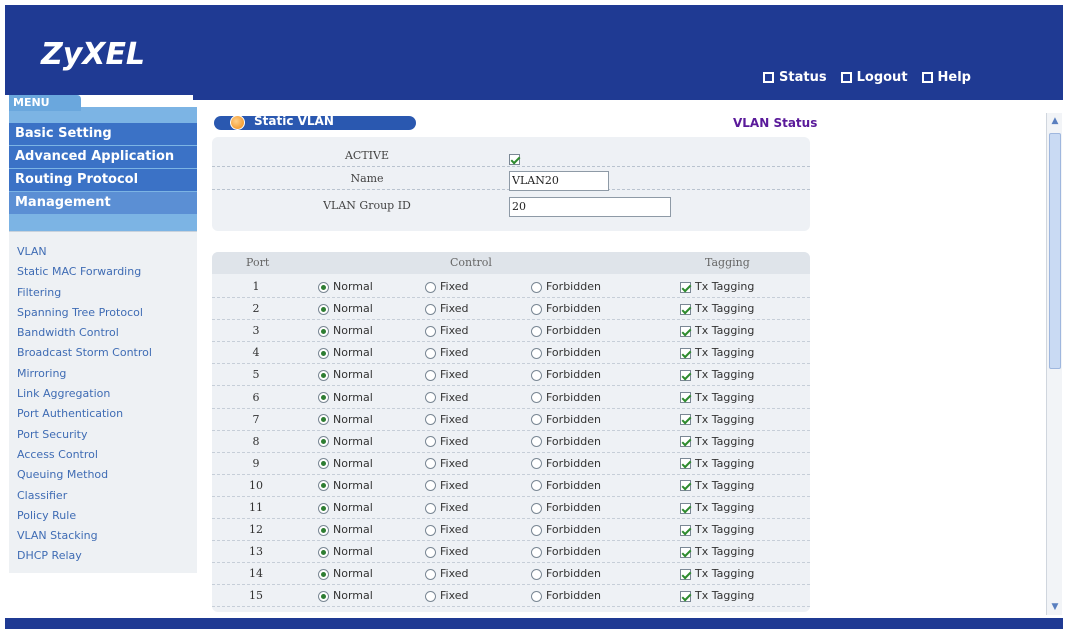 The image size is (1068, 634). What do you see at coordinates (103, 180) in the screenshot?
I see `menu-item-routing-protocol: Routing Protocol` at bounding box center [103, 180].